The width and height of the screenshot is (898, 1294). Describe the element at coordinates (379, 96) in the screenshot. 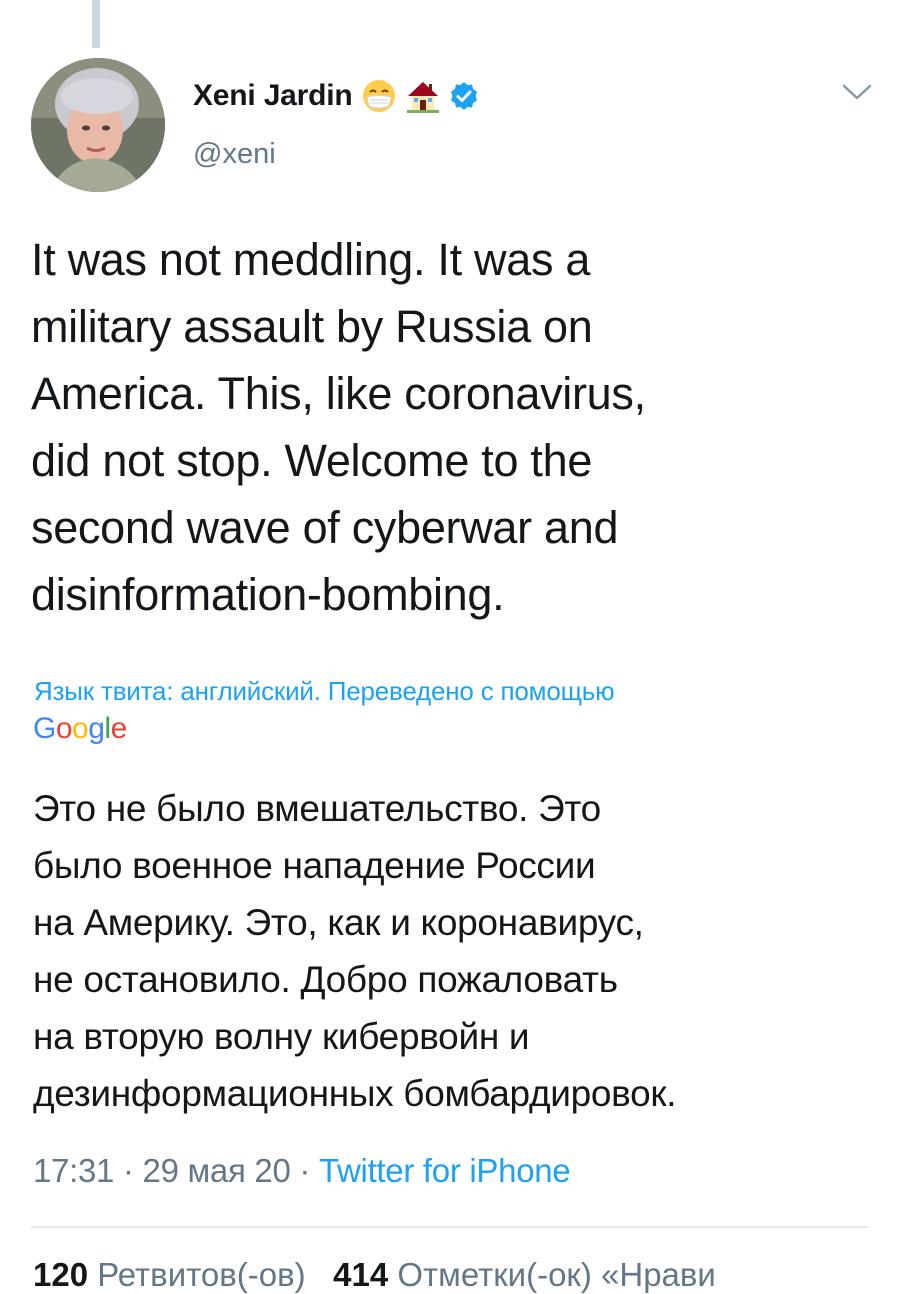

I see `face-mask-emoji-icon` at that location.